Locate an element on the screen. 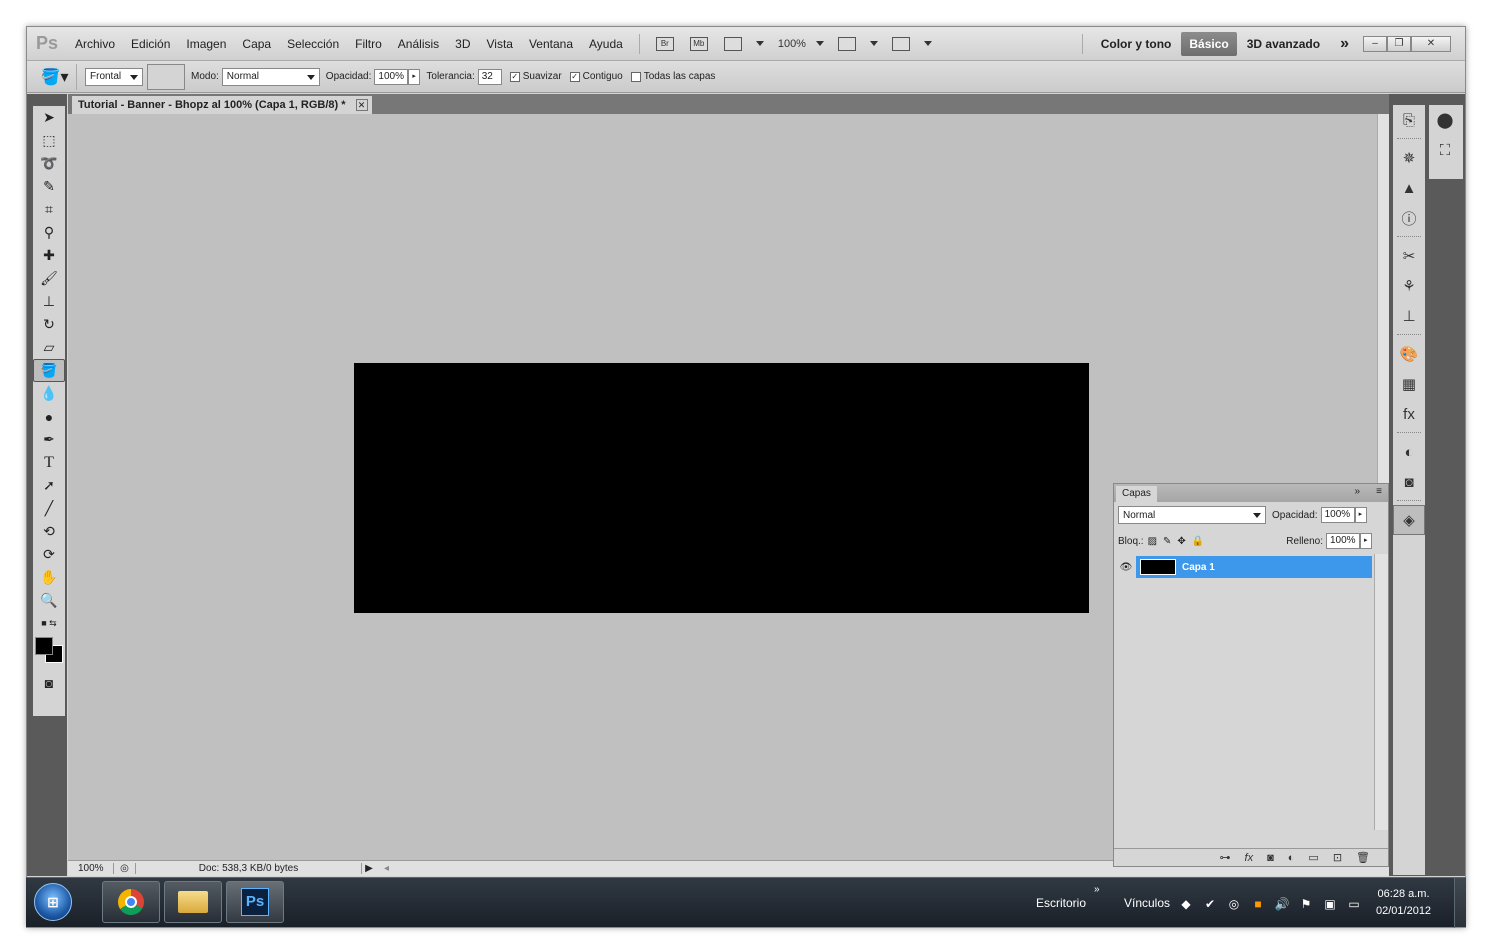 The height and width of the screenshot is (952, 1492). clone-source-panel-icon: ⊥ is located at coordinates (1409, 316).